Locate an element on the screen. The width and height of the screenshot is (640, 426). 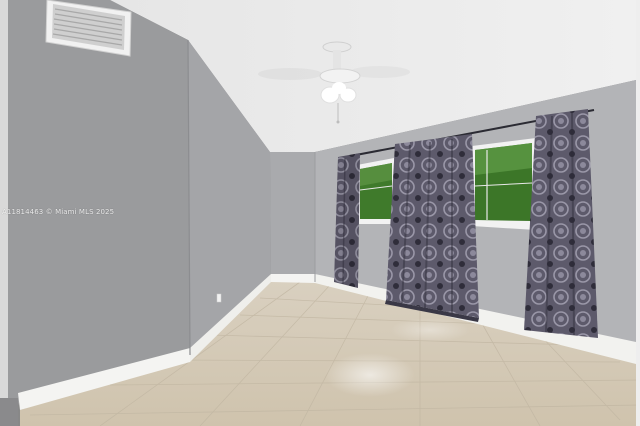
wall-outlet is located at coordinates (219, 298).